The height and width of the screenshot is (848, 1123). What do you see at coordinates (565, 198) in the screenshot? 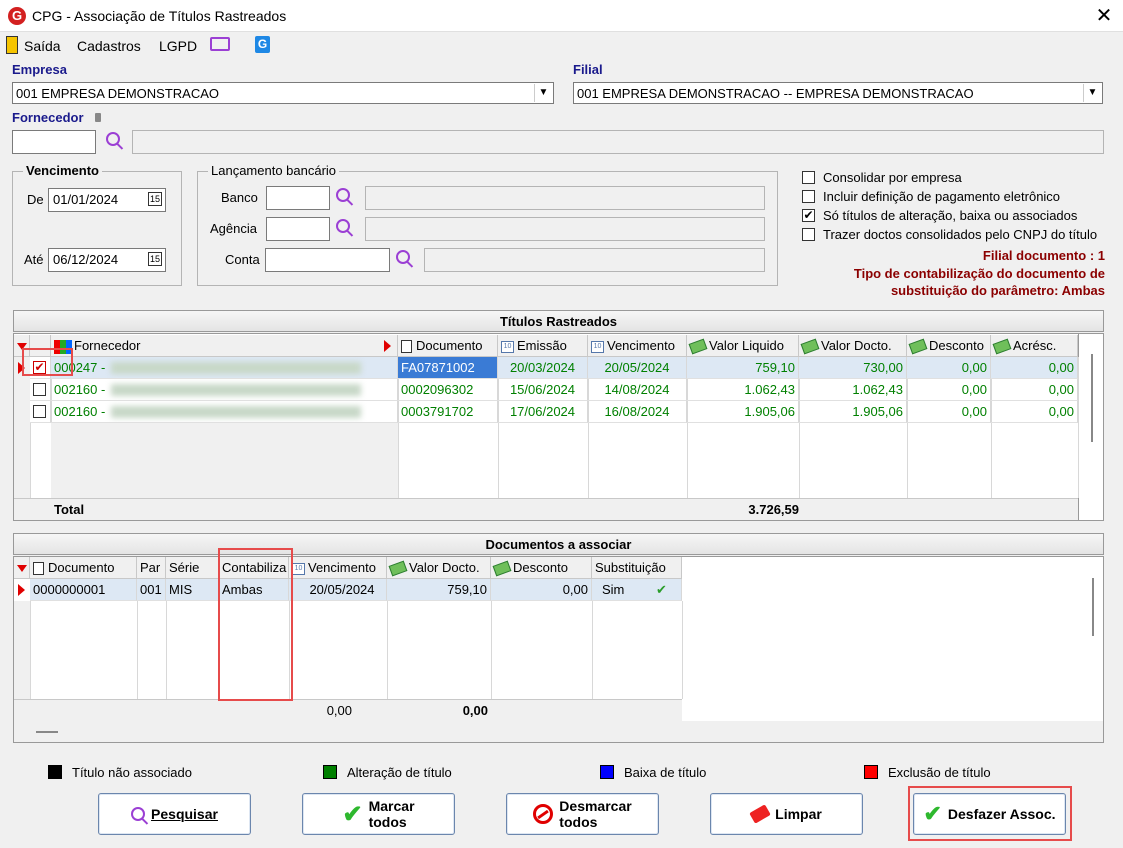
I see `banco-name-field` at bounding box center [565, 198].